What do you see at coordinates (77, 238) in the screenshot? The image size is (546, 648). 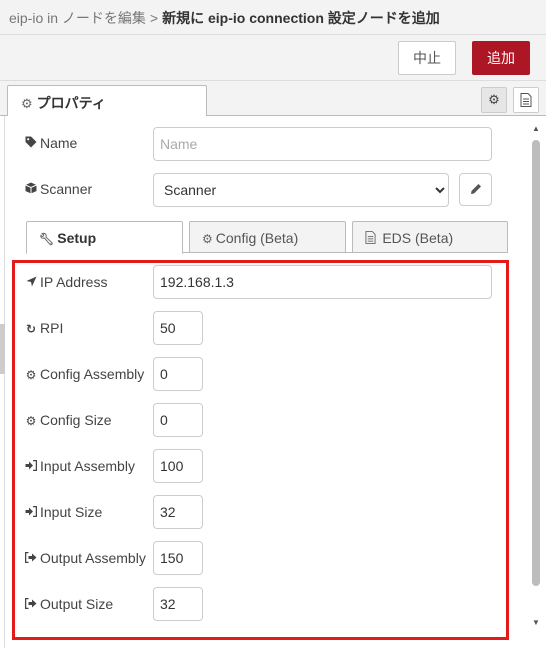 I see `tab-setup-label: Setup` at bounding box center [77, 238].